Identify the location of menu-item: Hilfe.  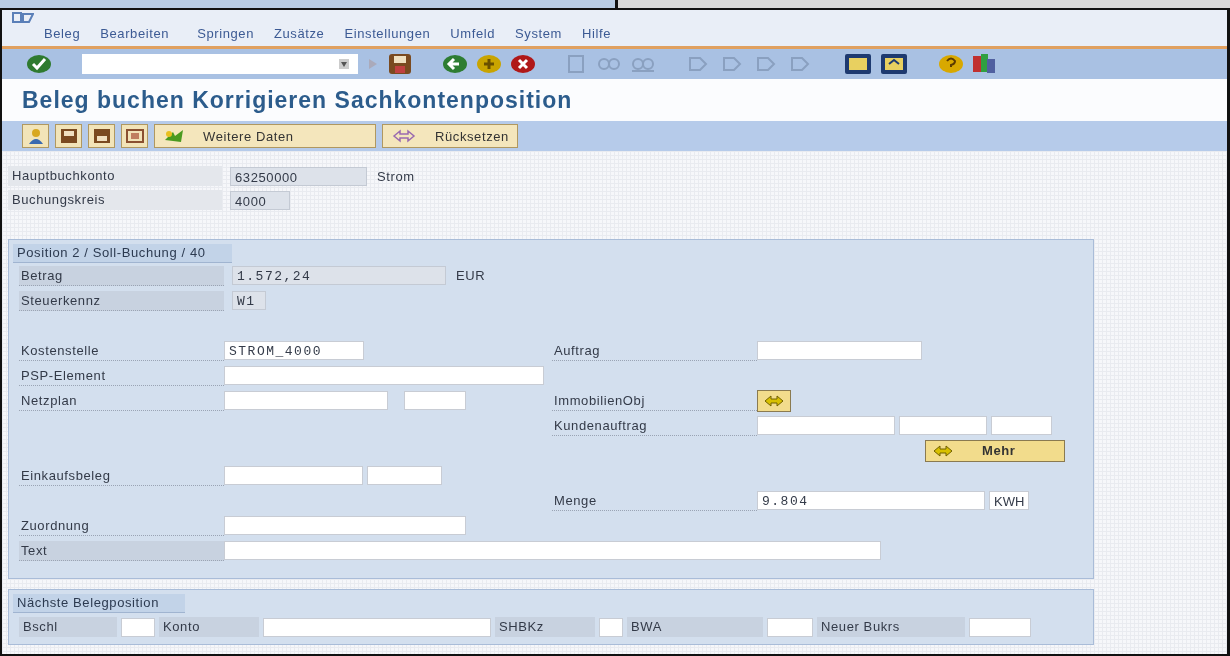
(597, 33).